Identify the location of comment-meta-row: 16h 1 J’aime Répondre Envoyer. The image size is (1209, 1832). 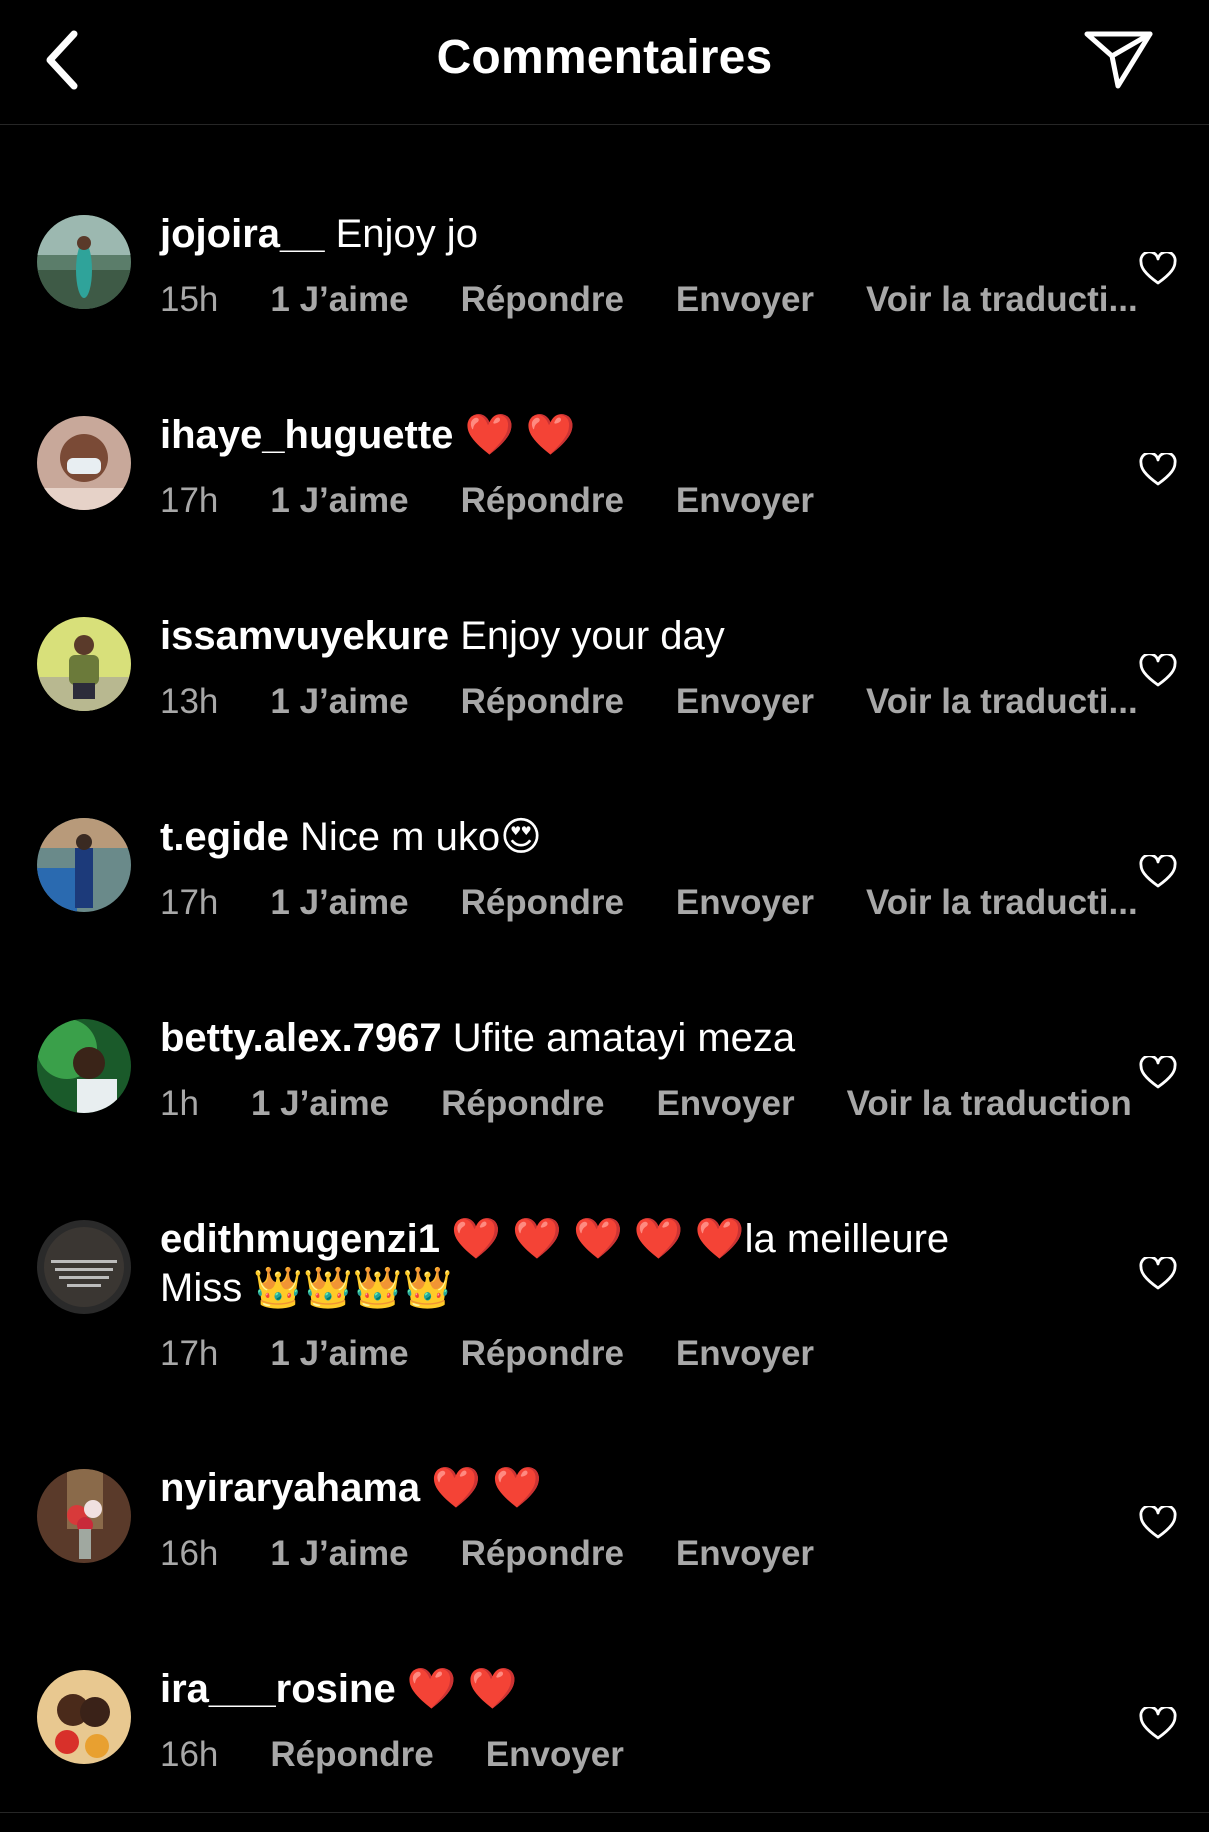
(604, 1564).